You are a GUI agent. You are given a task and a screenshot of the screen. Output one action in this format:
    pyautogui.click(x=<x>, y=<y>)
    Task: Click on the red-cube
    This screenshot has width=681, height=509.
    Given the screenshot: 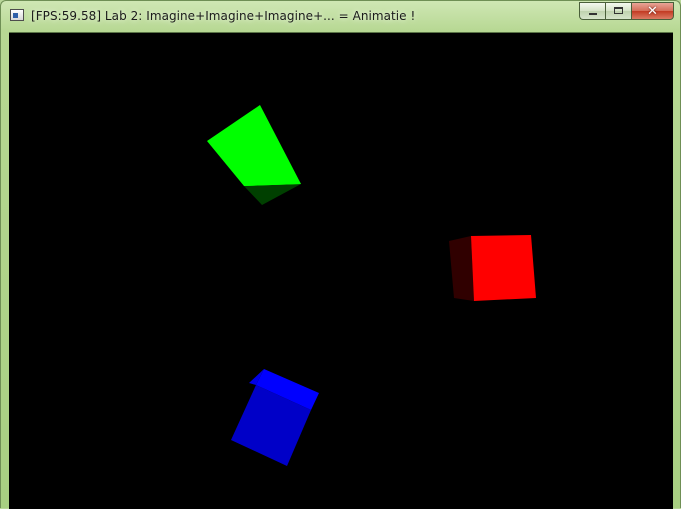 What is the action you would take?
    pyautogui.click(x=492, y=268)
    